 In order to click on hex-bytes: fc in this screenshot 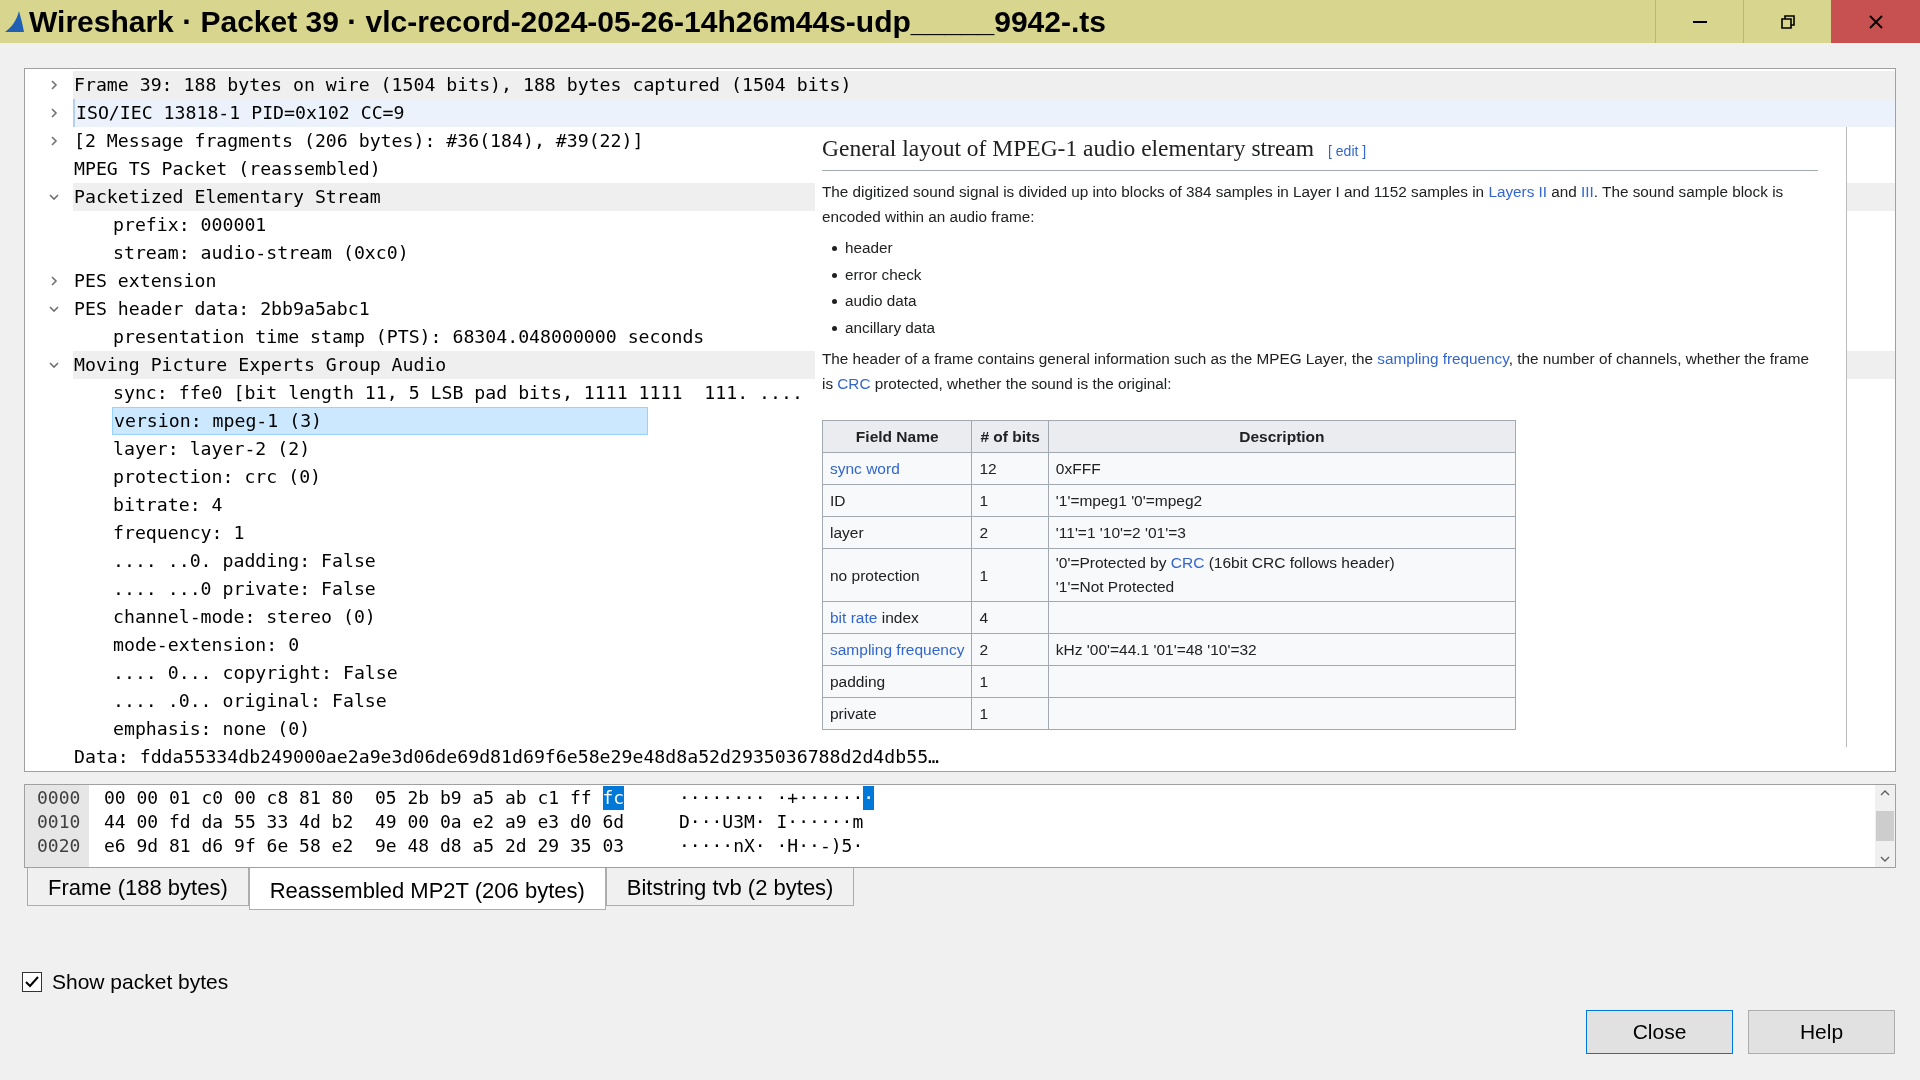, I will do `click(613, 798)`.